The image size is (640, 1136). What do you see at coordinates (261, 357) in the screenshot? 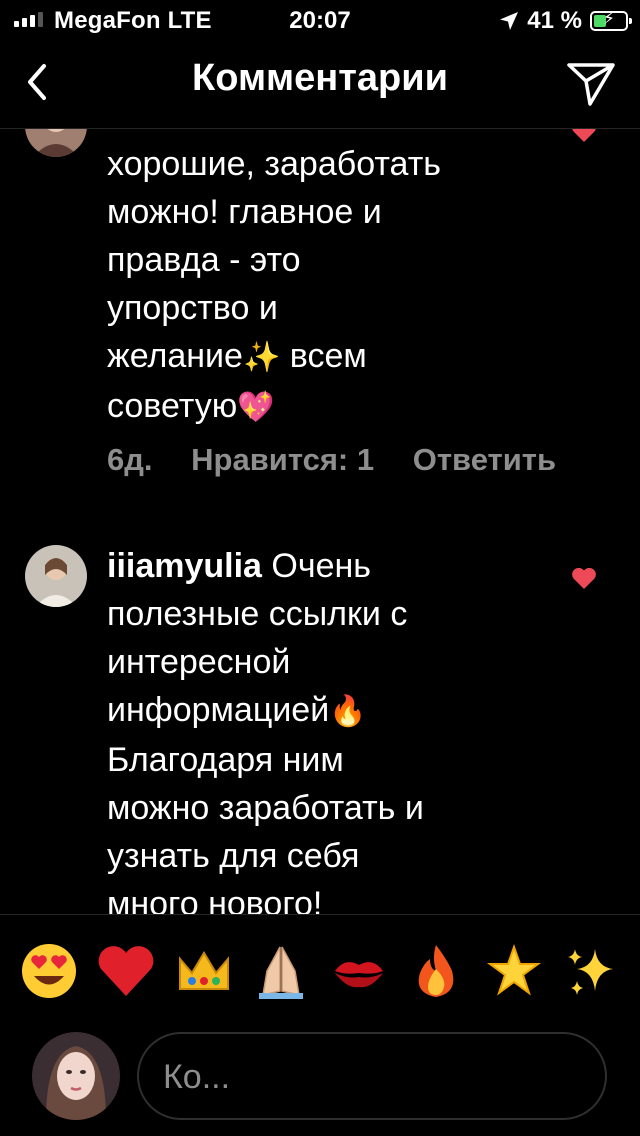
I see `sparkles-emoji: ✨` at bounding box center [261, 357].